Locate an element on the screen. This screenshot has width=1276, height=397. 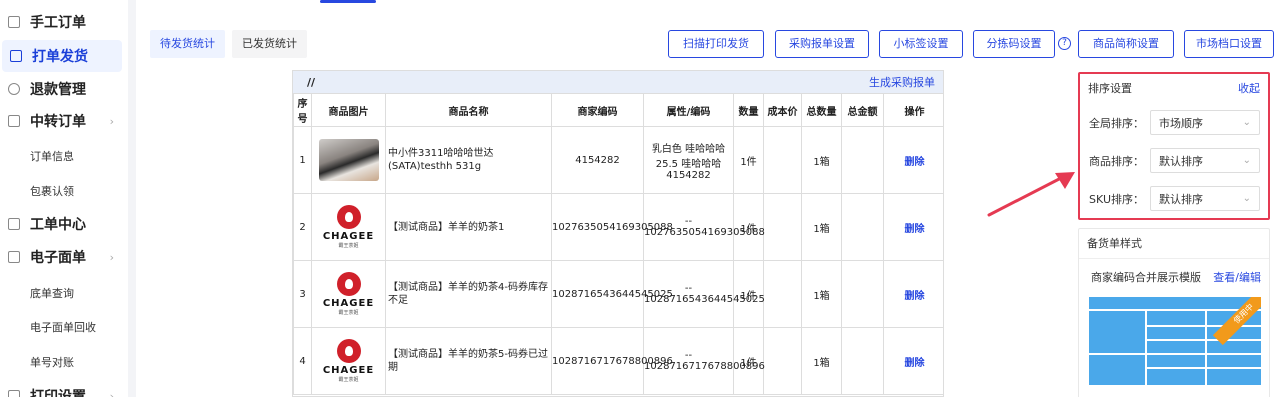
sku-sort-select: 默认排序 ⌄ is located at coordinates (1205, 198).